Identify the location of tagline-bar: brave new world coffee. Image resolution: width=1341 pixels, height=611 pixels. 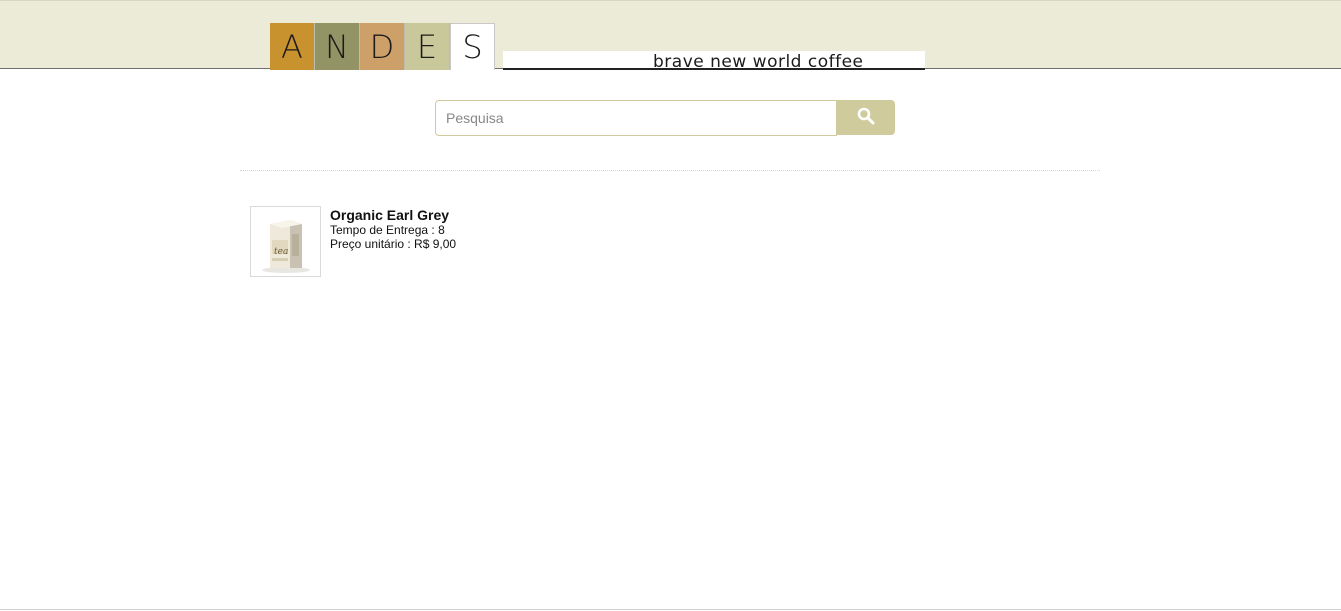
(714, 61).